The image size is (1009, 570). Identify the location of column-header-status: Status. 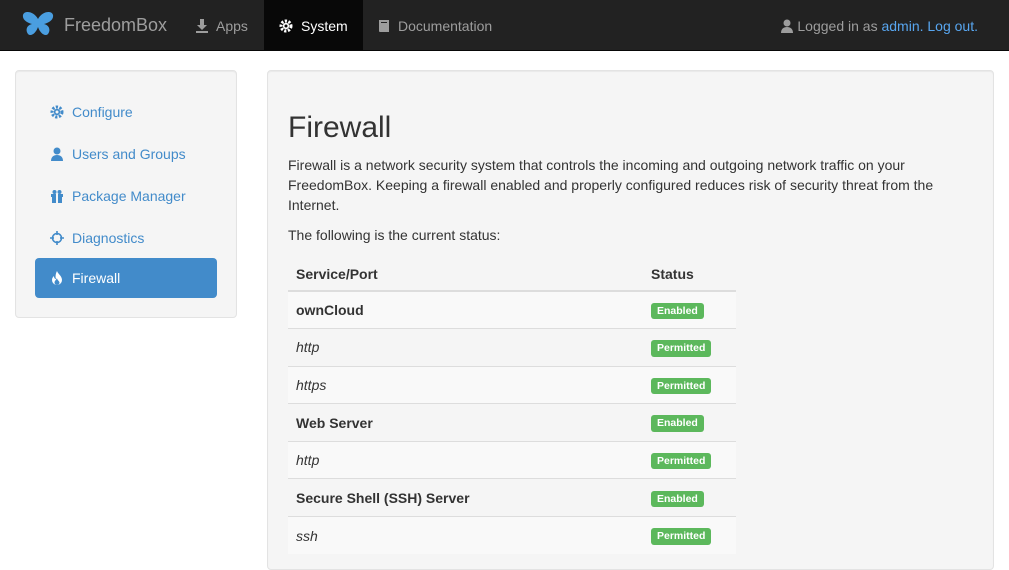
(689, 274).